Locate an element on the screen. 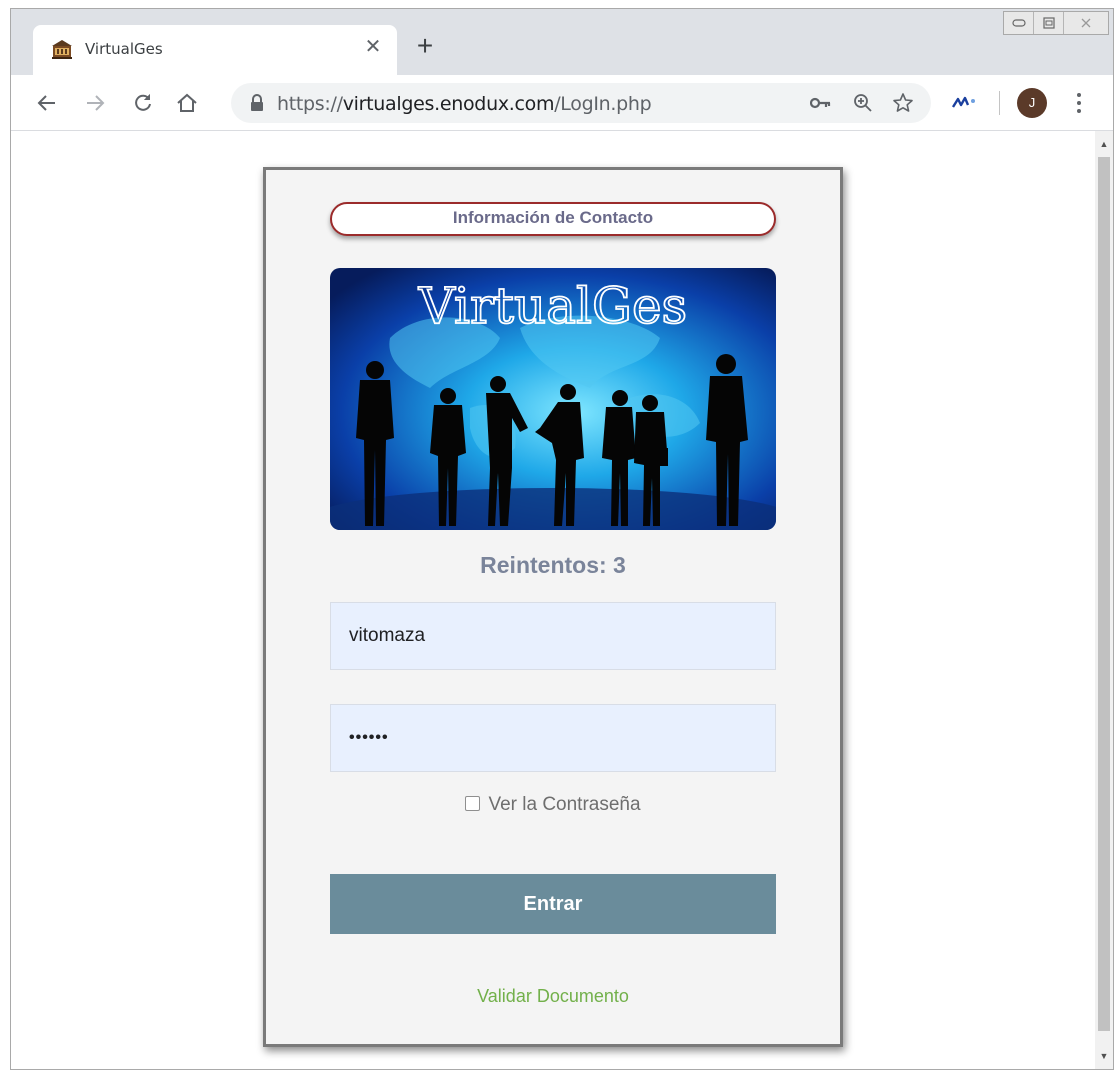  scroll-thumb is located at coordinates (1104, 594).